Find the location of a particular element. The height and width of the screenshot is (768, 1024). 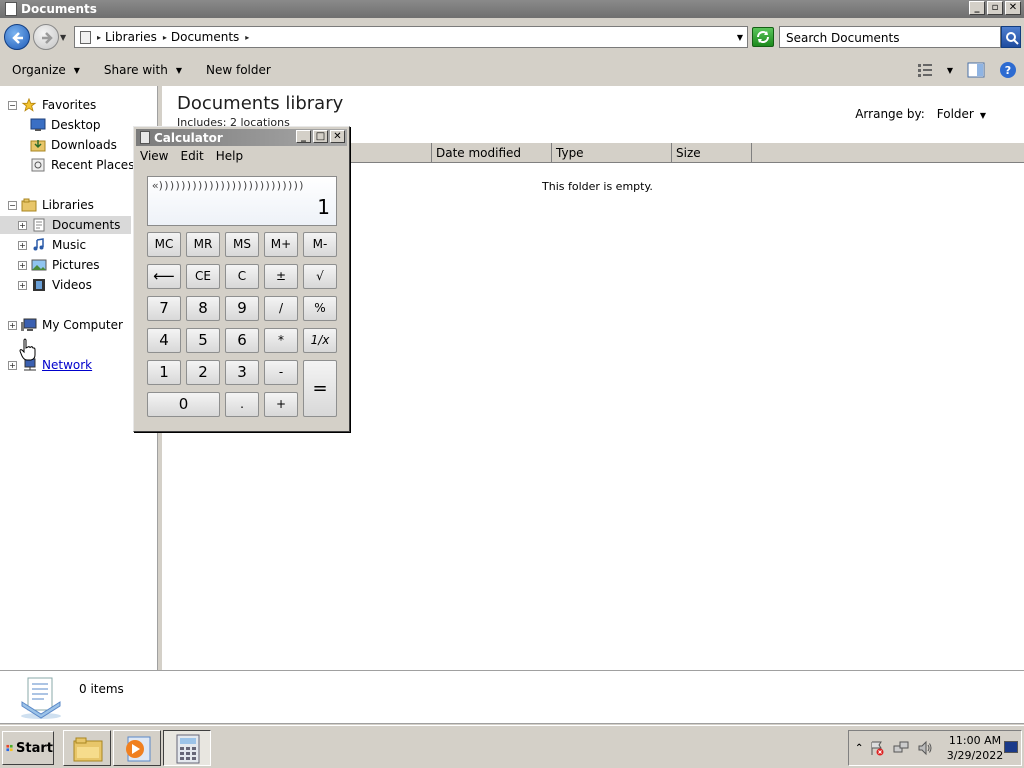

m-plus-button: M+ is located at coordinates (281, 244).